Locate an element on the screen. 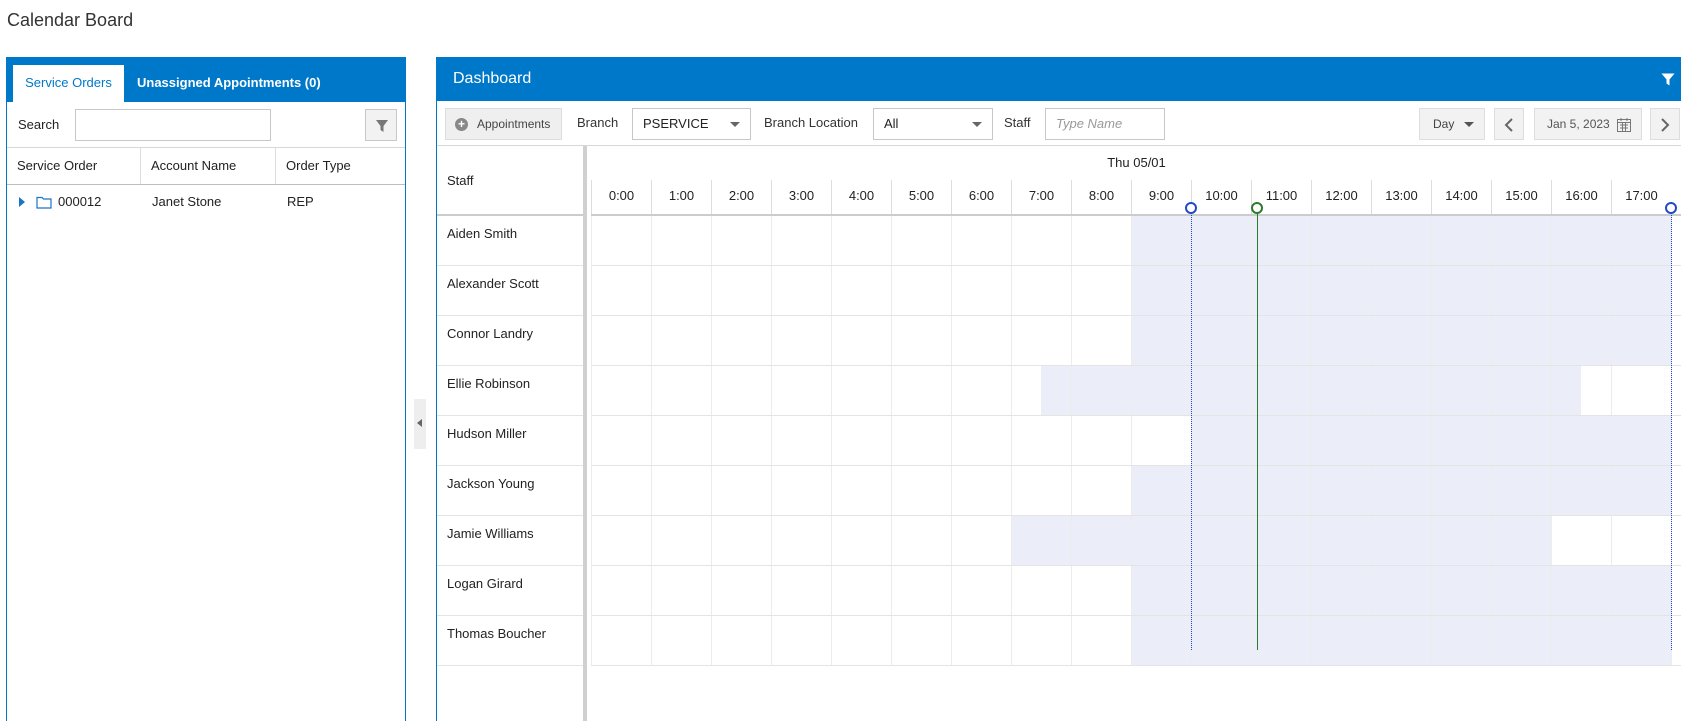 The height and width of the screenshot is (721, 1681). staff-row-name: Hudson Miller is located at coordinates (510, 441).